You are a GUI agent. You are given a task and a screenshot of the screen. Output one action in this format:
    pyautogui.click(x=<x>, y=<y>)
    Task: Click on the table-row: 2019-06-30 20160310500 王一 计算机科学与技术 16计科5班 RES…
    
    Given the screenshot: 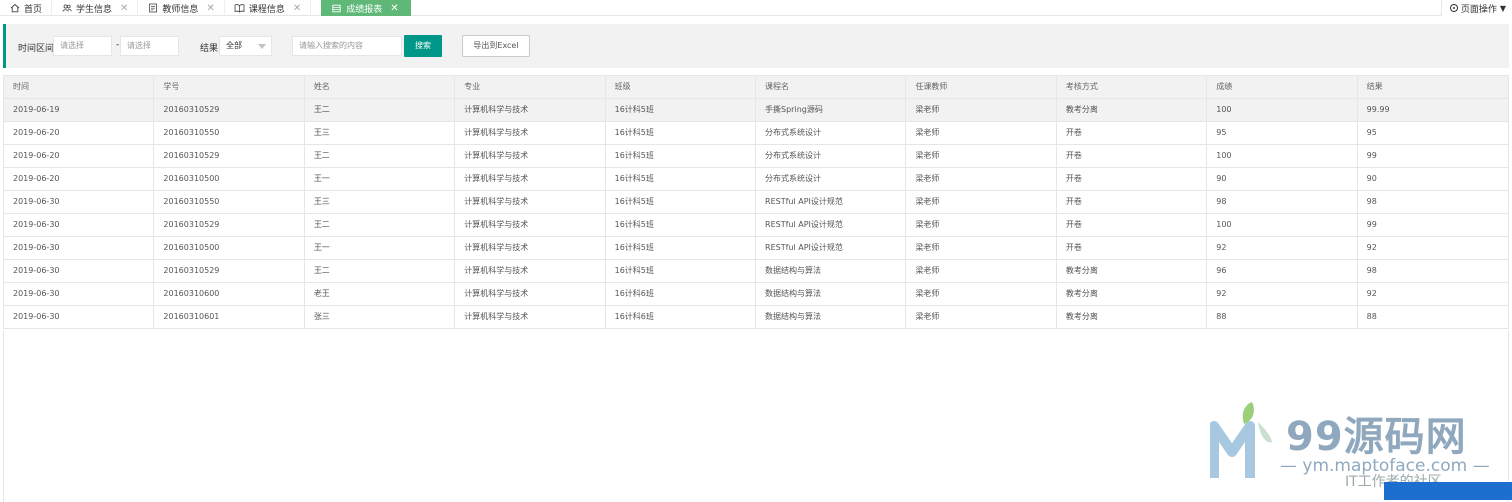 What is the action you would take?
    pyautogui.click(x=756, y=248)
    